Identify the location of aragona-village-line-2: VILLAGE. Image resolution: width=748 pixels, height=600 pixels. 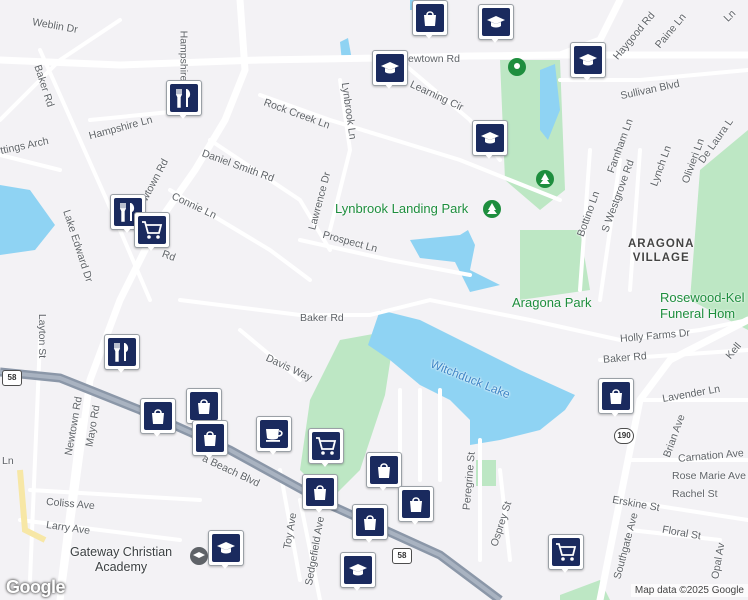
(661, 258).